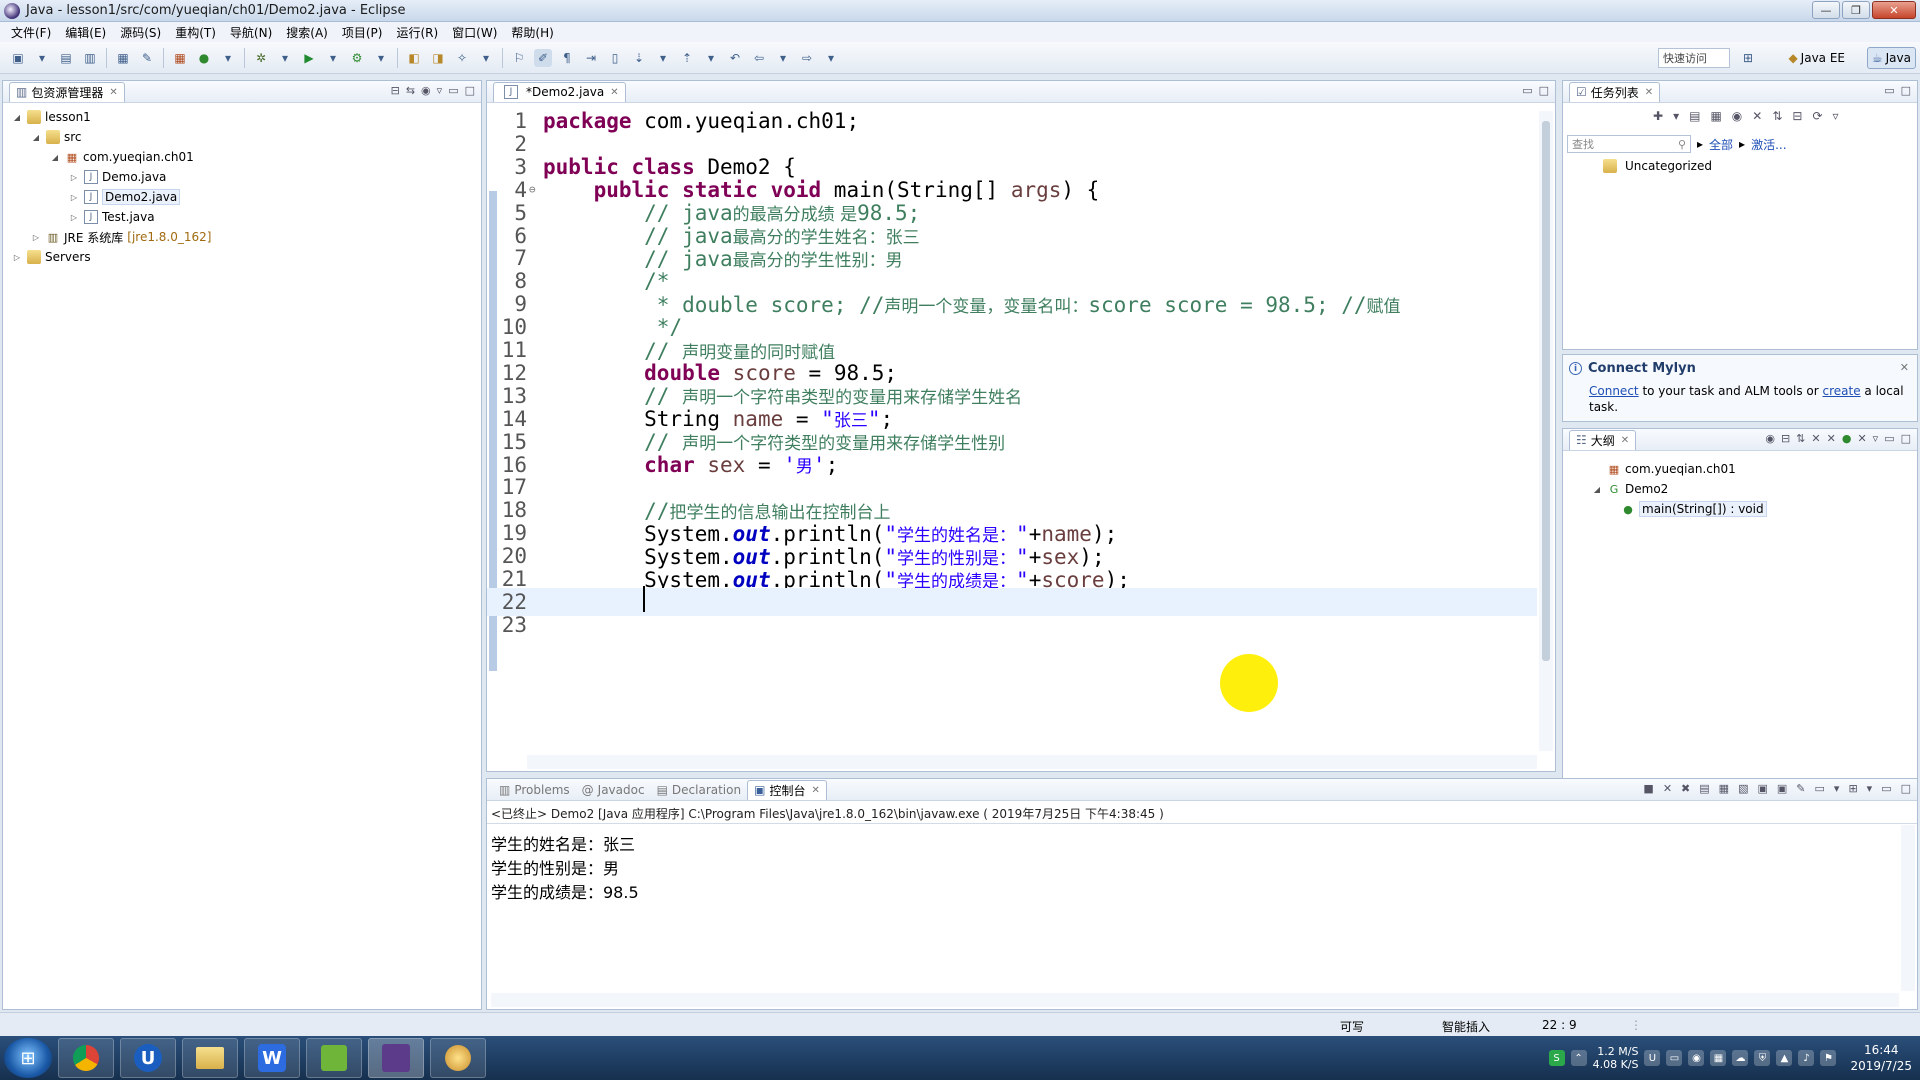  Describe the element at coordinates (242, 257) in the screenshot. I see `tree-item: ▷ Servers` at that location.